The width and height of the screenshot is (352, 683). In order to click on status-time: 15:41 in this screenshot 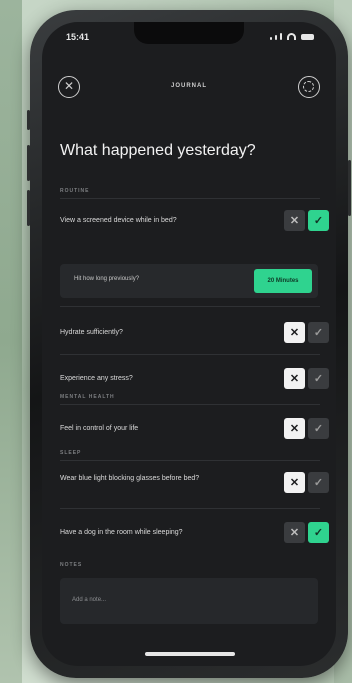, I will do `click(78, 37)`.